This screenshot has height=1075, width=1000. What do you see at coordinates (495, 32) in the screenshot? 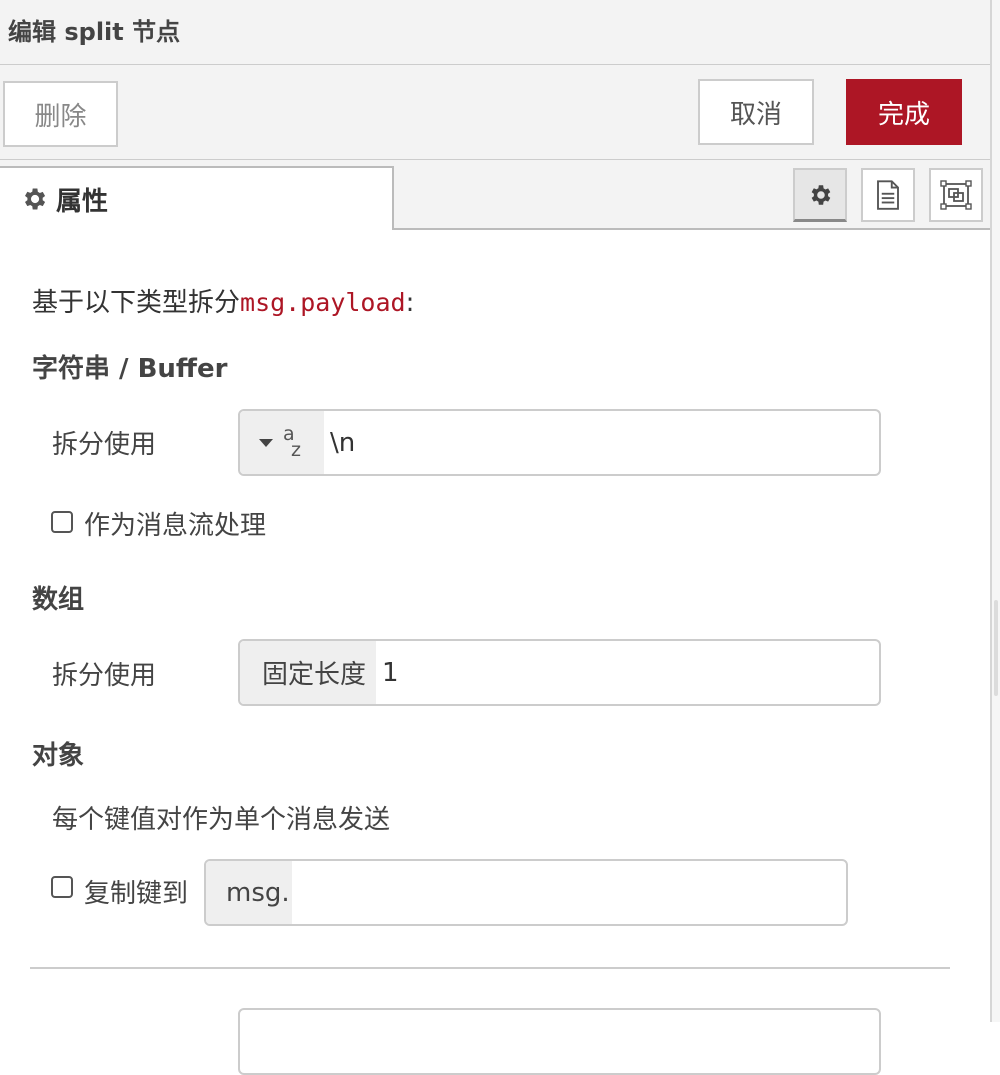
I see `editor-header: 编辑 split 节点` at bounding box center [495, 32].